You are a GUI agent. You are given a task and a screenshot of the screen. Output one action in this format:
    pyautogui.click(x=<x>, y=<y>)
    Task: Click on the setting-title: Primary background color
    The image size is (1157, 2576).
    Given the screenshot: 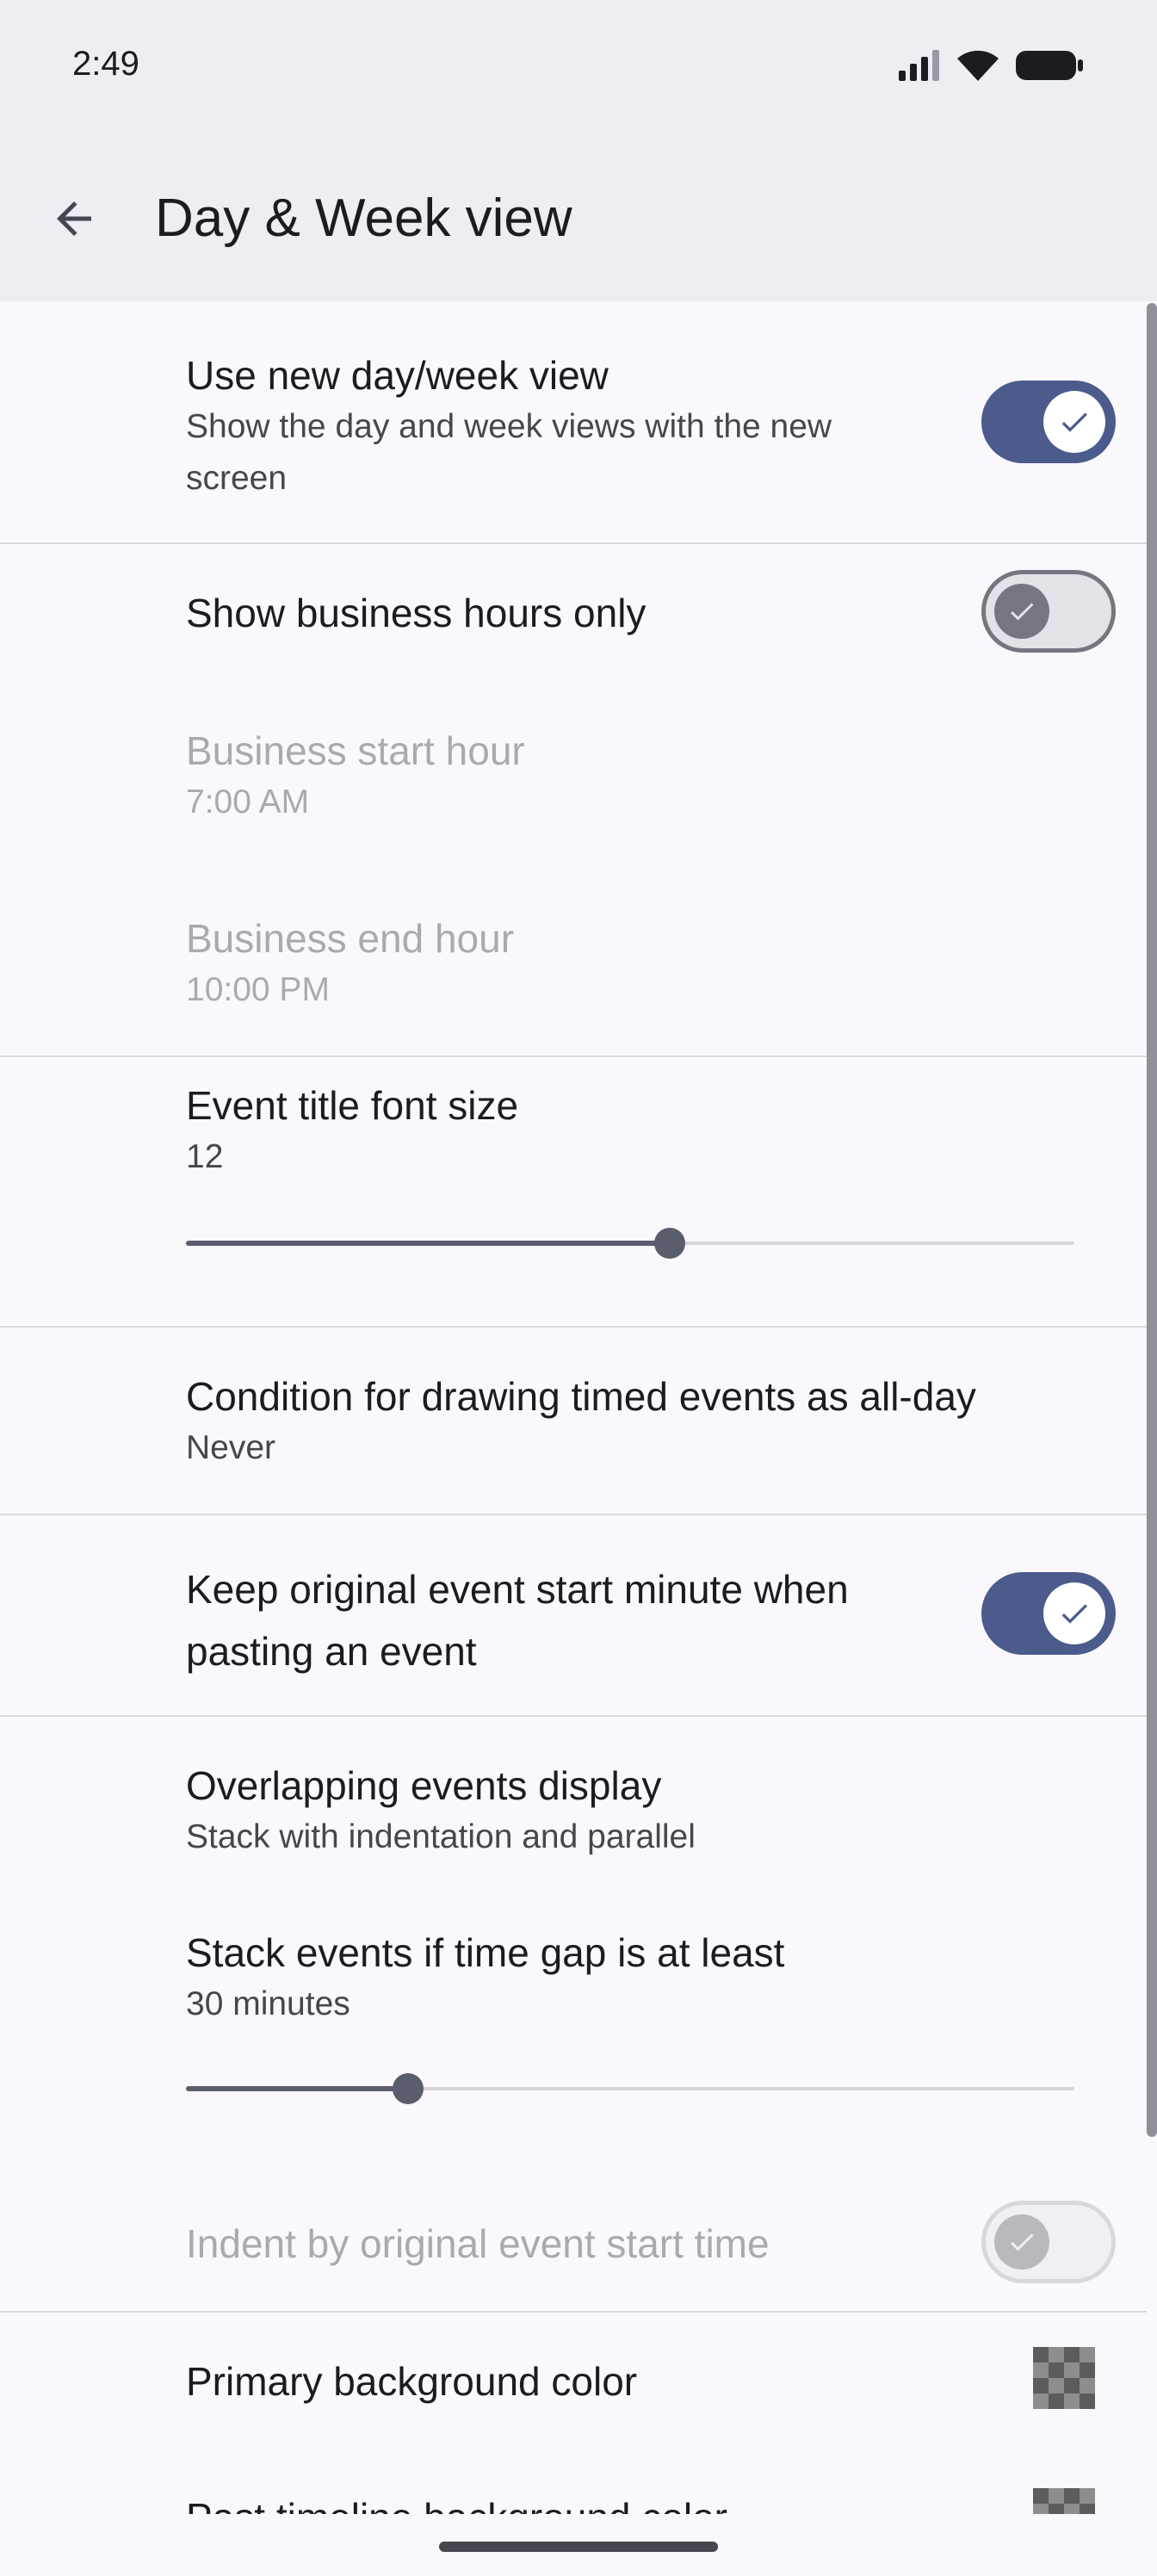 What is the action you would take?
    pyautogui.click(x=412, y=2381)
    